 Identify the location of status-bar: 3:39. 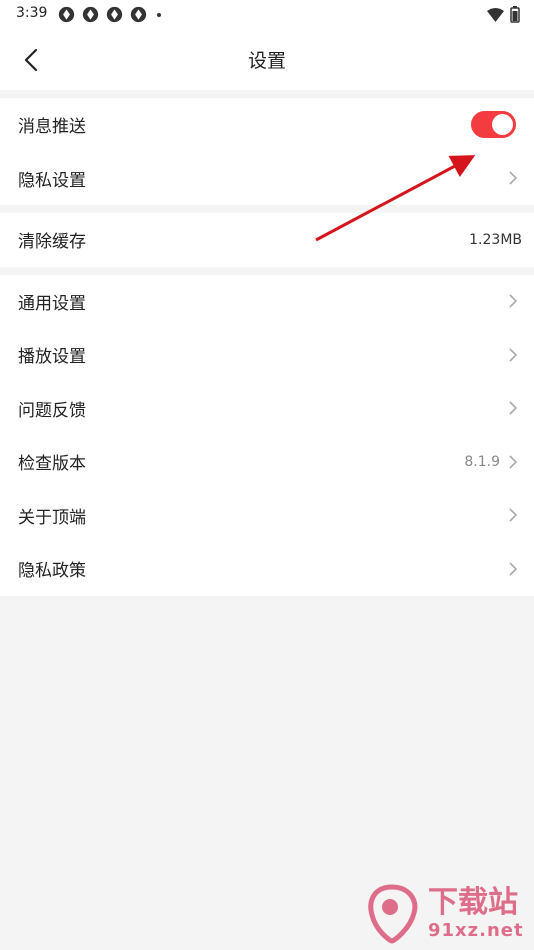
(267, 14).